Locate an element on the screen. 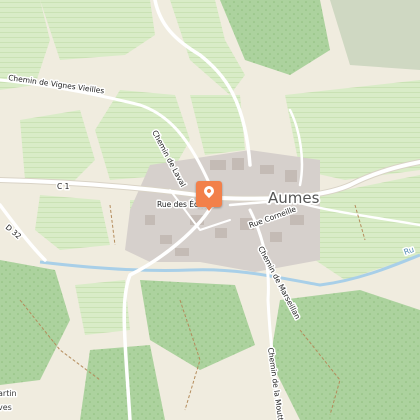  forest-area is located at coordinates (122, 382).